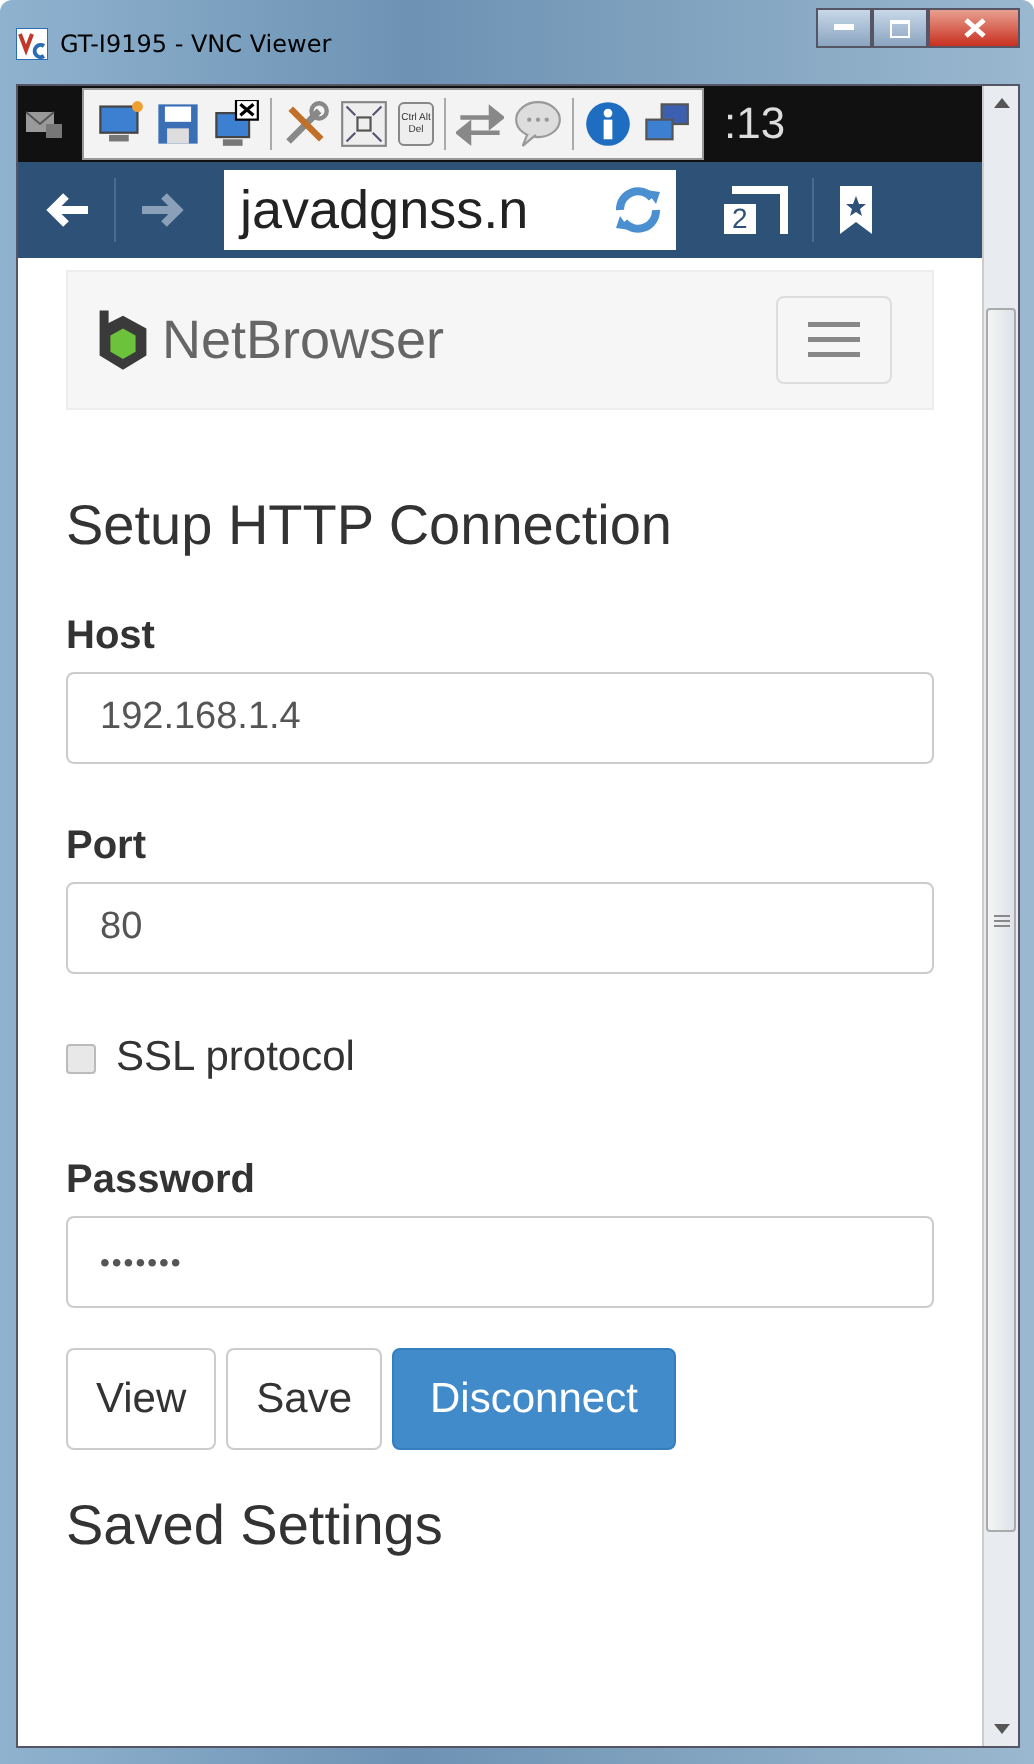  What do you see at coordinates (123, 340) in the screenshot?
I see `hexagon-logo-icon` at bounding box center [123, 340].